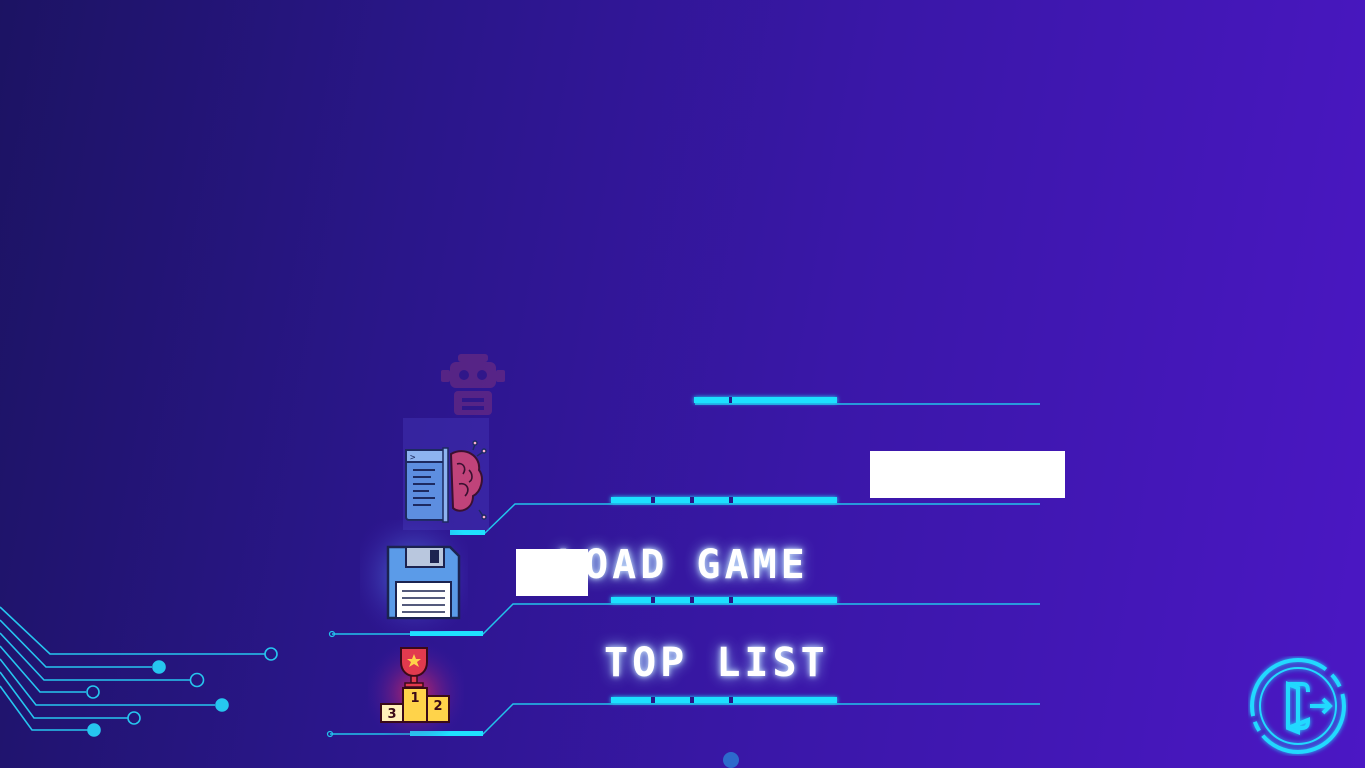  Describe the element at coordinates (473, 386) in the screenshot. I see `robot-icon` at that location.